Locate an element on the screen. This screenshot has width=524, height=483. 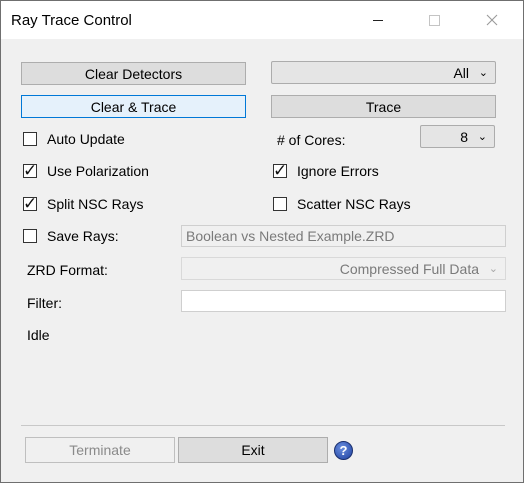
use-polarization-label: Use Polarization is located at coordinates (98, 171).